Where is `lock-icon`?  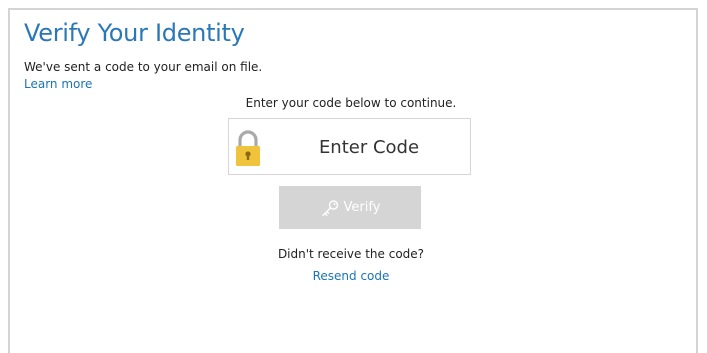
lock-icon is located at coordinates (248, 148).